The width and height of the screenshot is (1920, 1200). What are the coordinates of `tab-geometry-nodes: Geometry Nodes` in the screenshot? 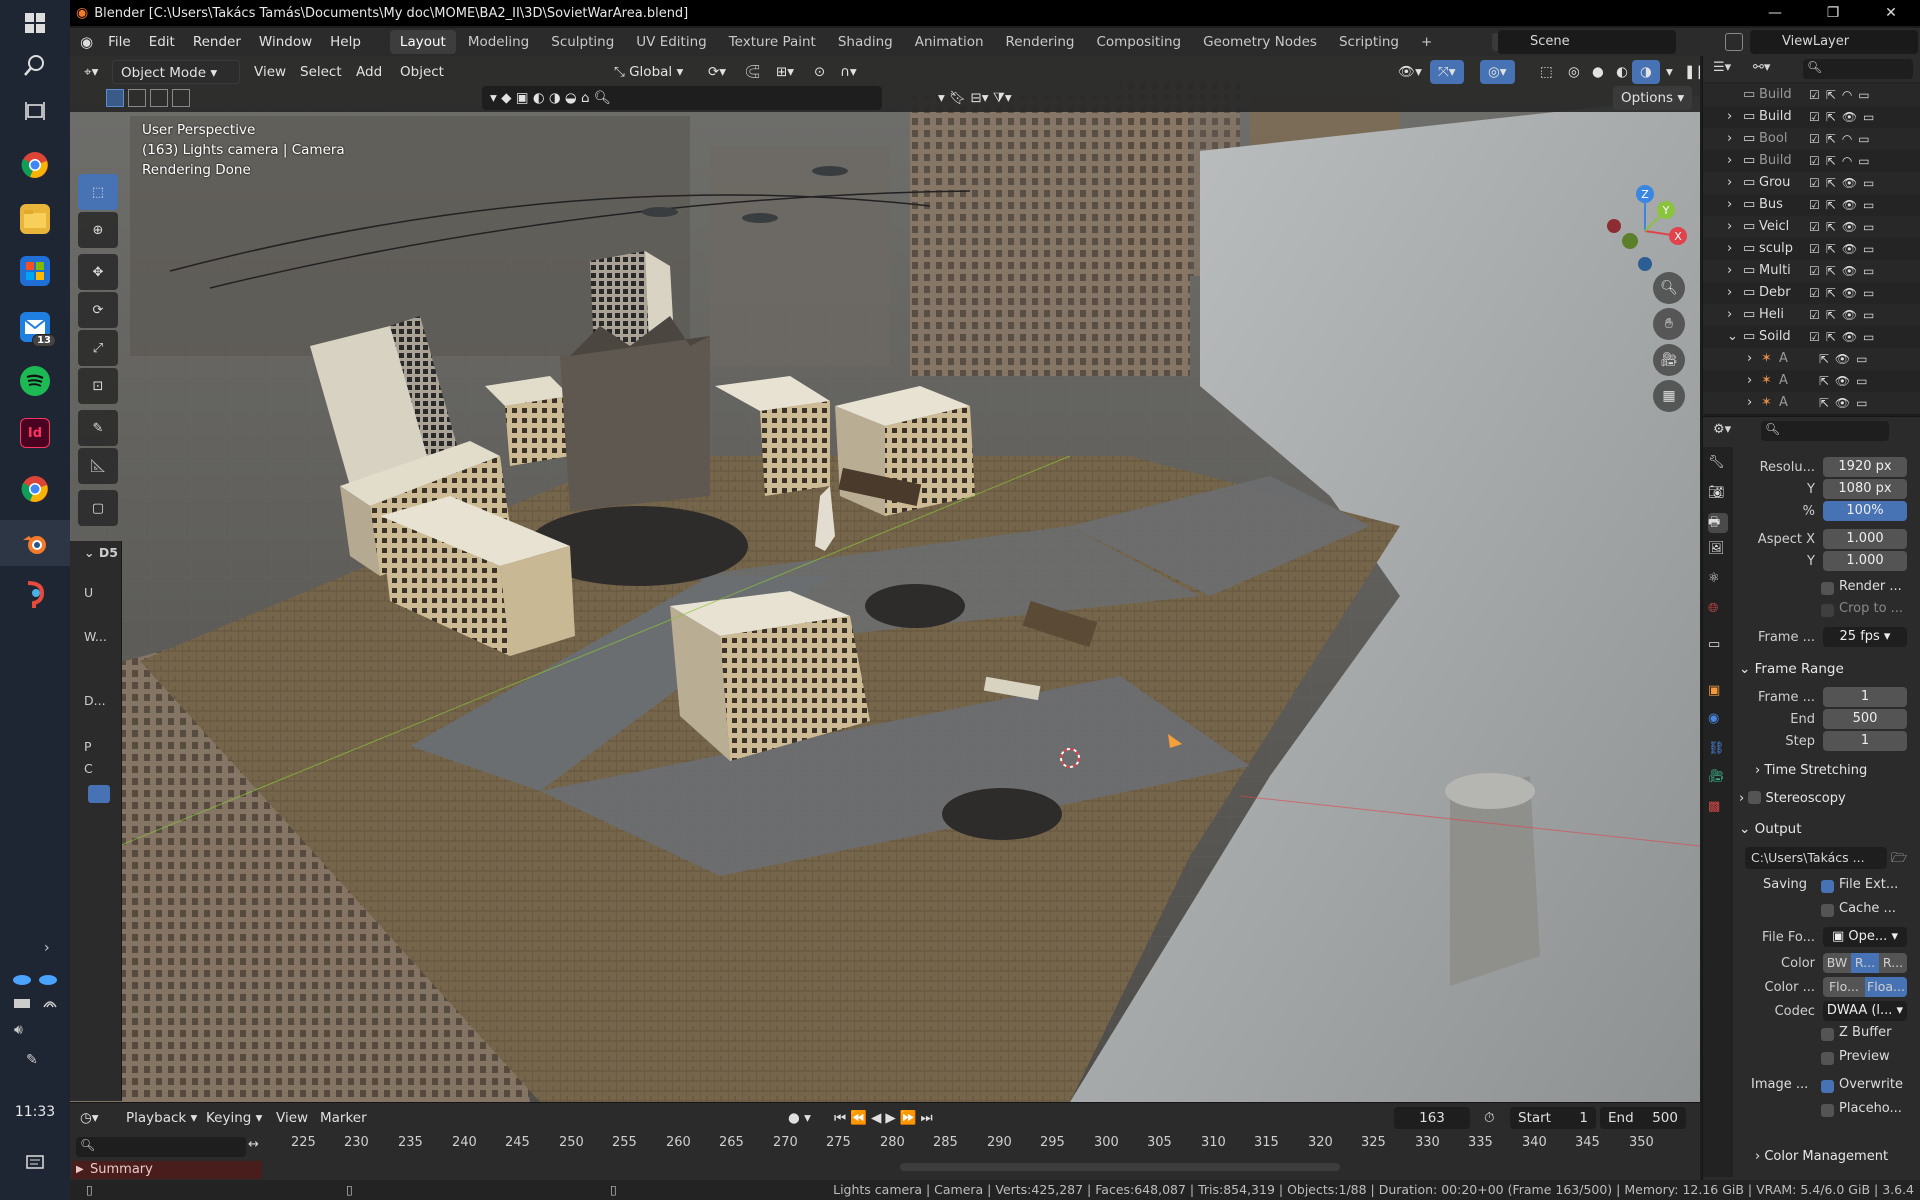 It's located at (1260, 42).